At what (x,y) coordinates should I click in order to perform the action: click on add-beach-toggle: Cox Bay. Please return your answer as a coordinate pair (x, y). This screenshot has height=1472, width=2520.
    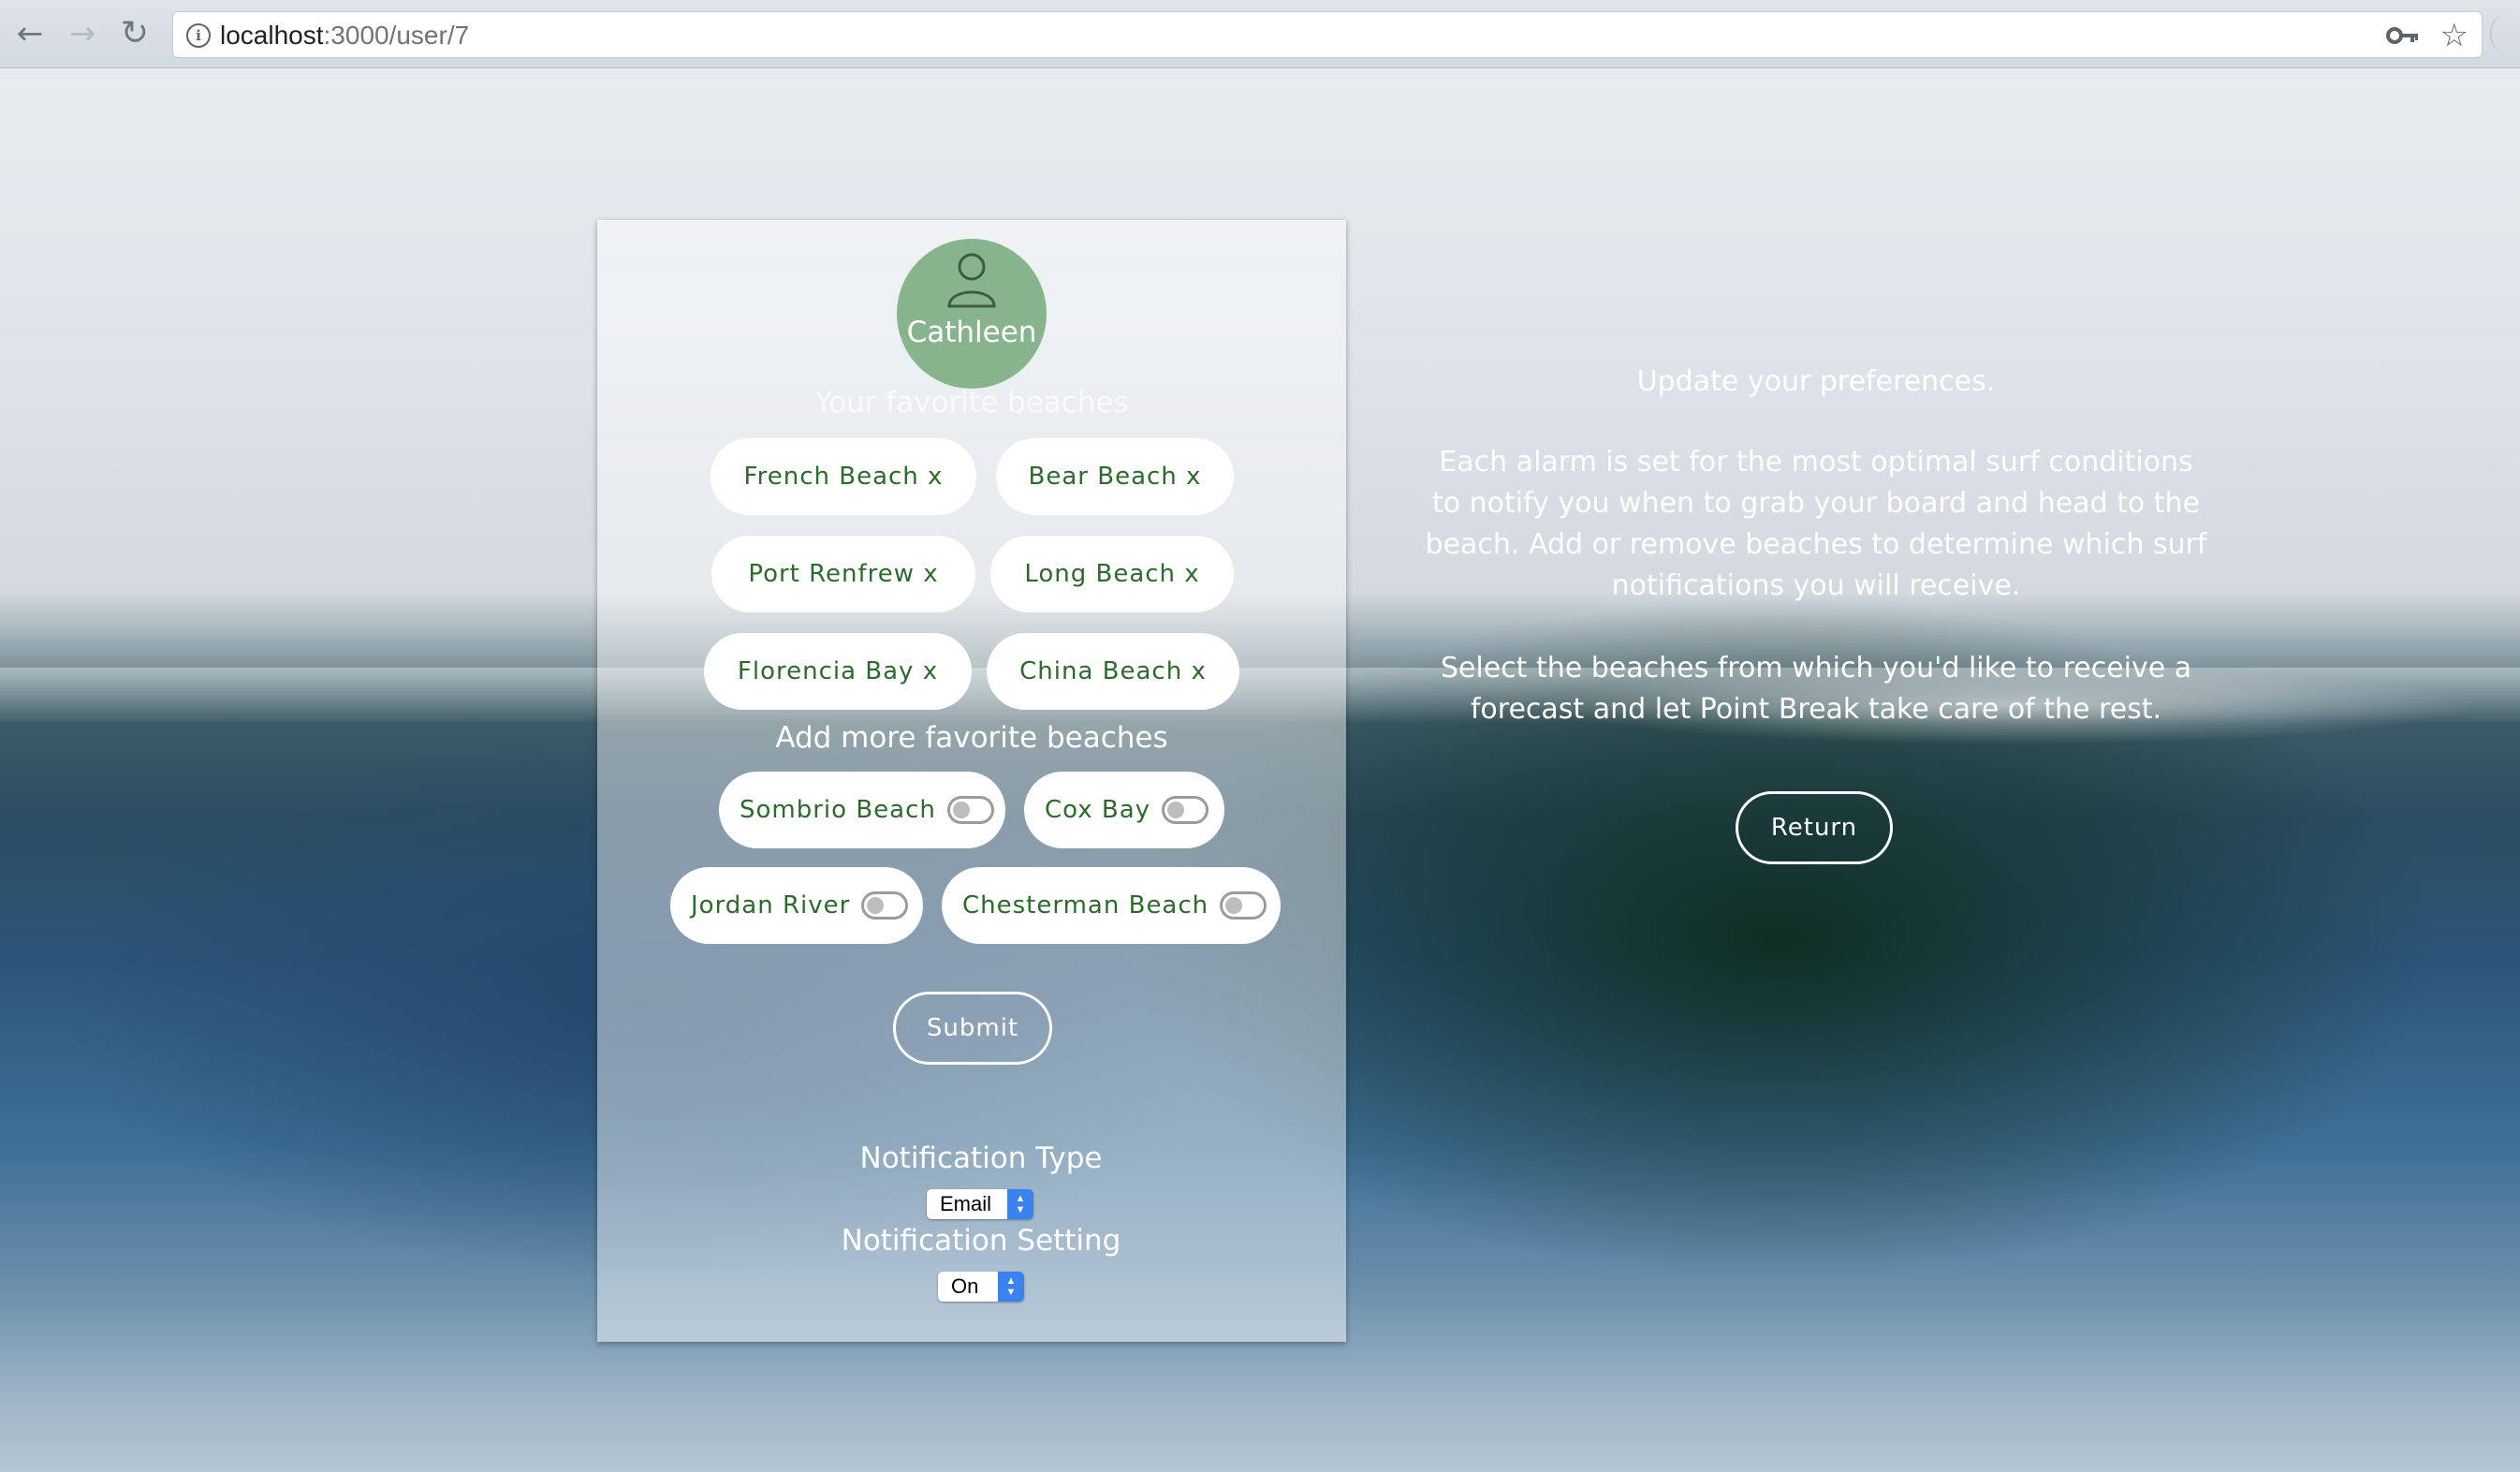
    Looking at the image, I should click on (1124, 810).